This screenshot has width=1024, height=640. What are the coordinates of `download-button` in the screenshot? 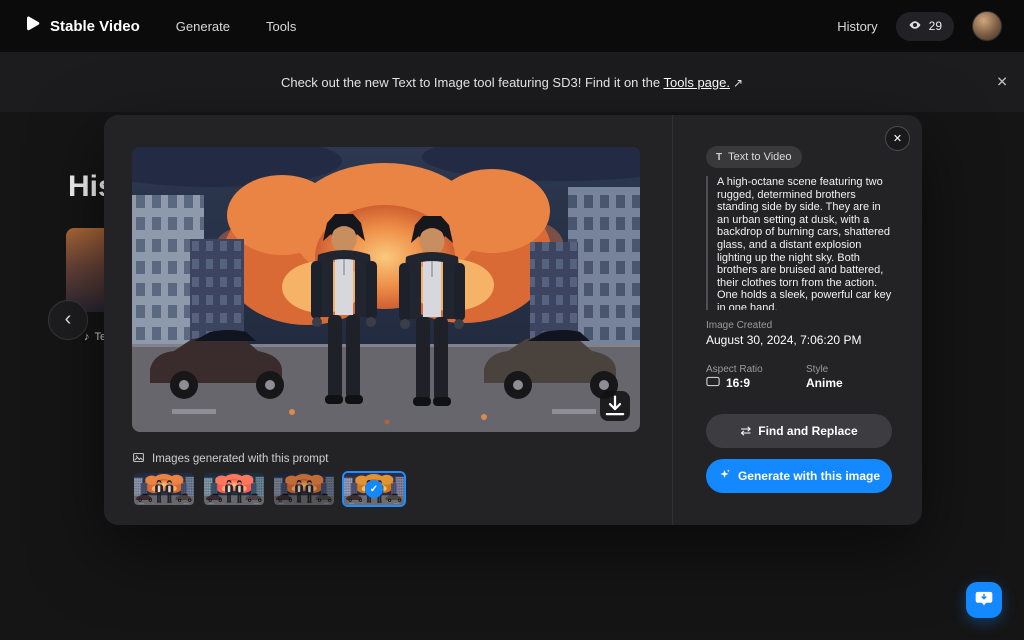 It's located at (615, 406).